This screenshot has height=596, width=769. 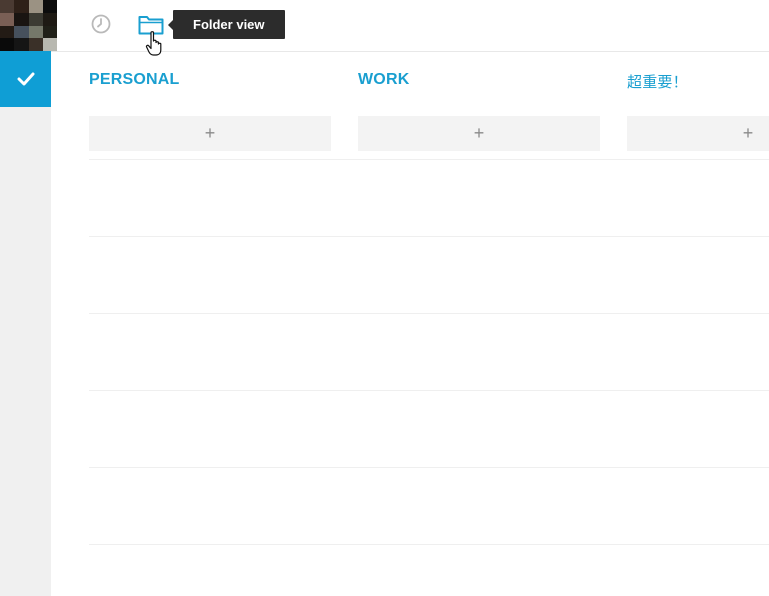 I want to click on sidebar-item-tasks, so click(x=25, y=79).